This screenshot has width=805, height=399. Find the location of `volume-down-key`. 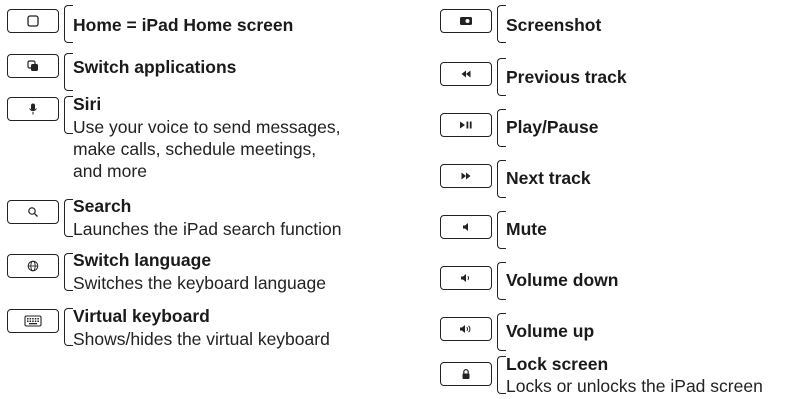

volume-down-key is located at coordinates (466, 278).